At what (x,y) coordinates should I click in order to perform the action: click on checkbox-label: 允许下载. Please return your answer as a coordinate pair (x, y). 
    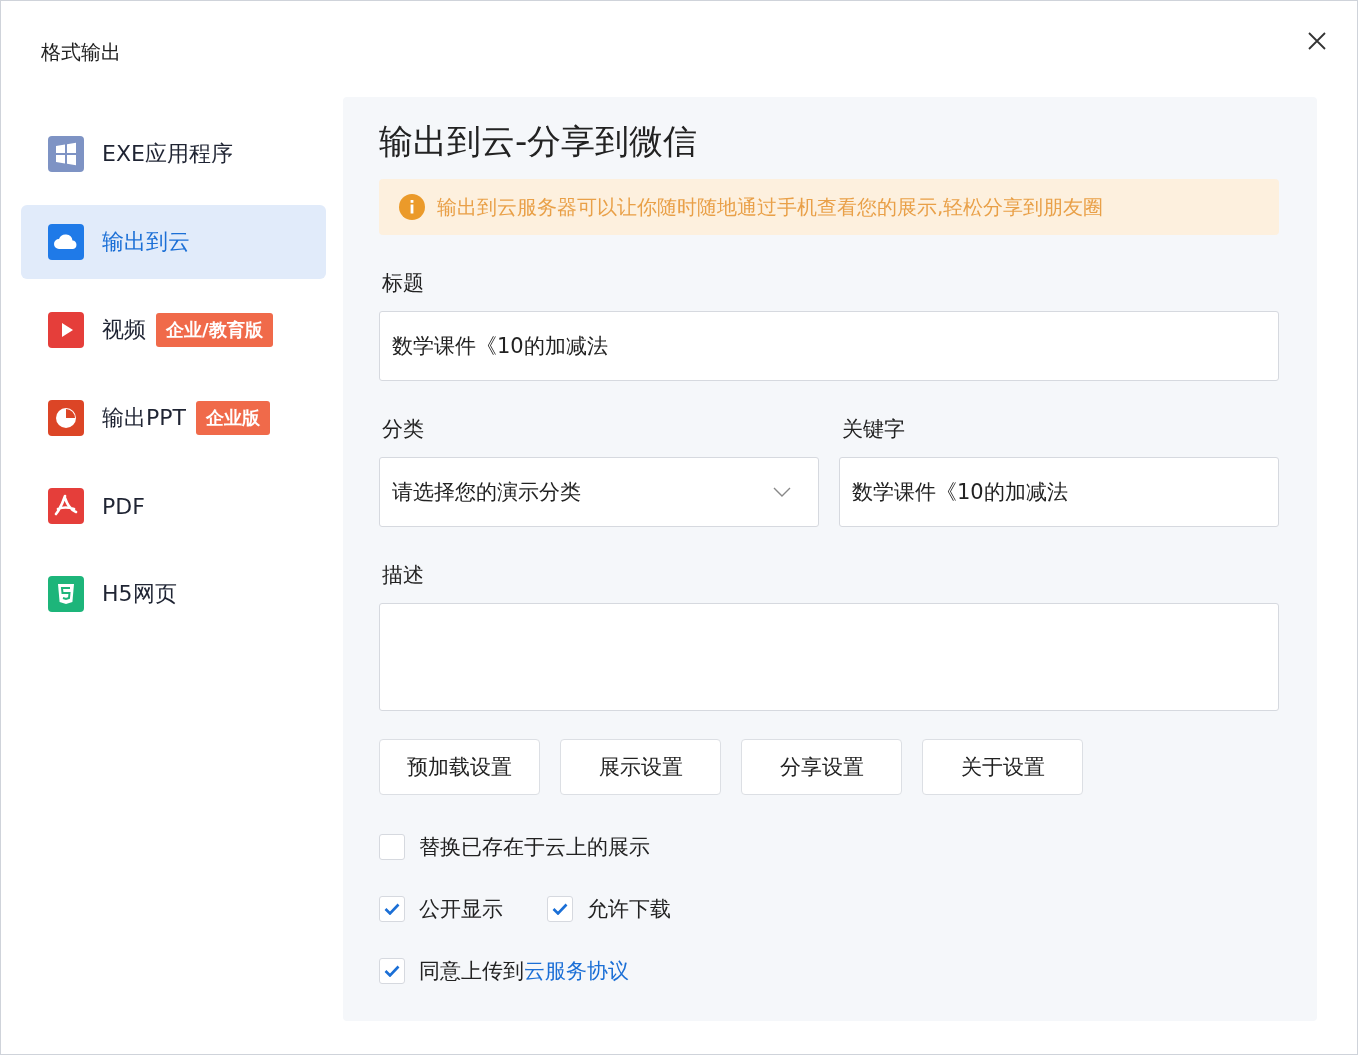
    Looking at the image, I should click on (629, 909).